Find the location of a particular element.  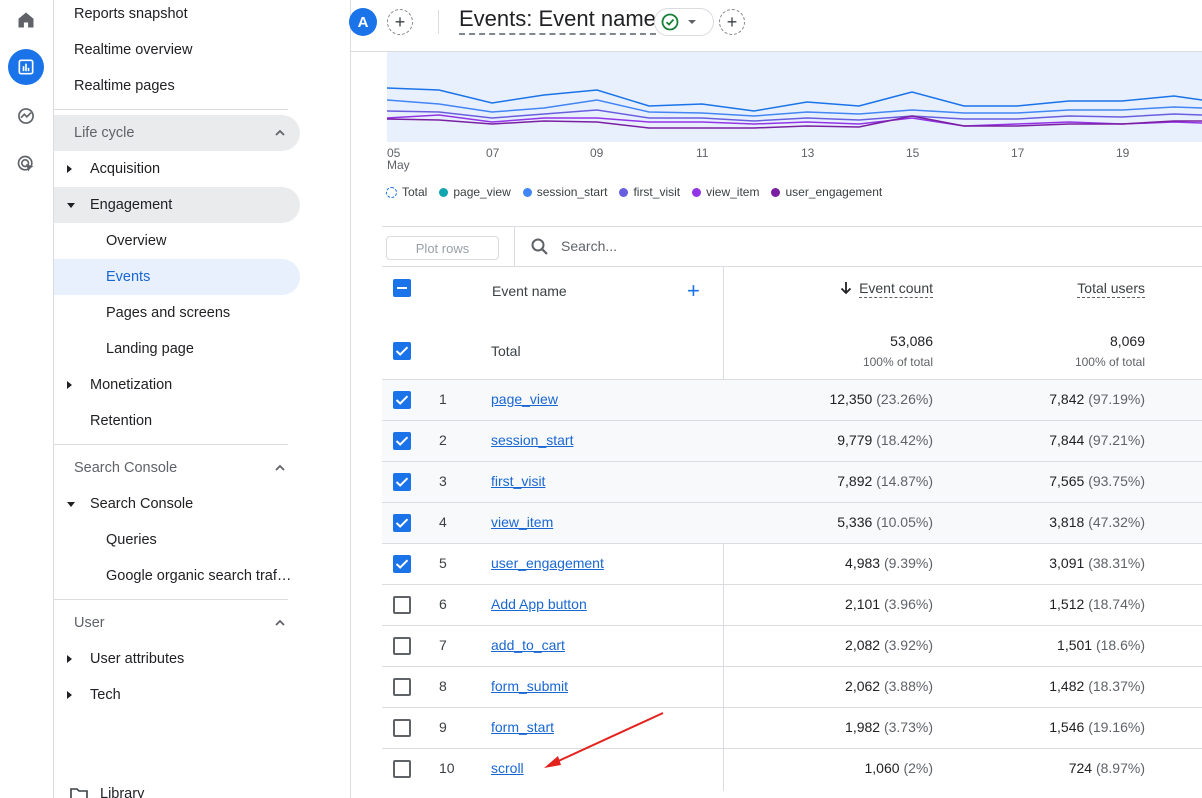

event-count-cell: 1,060 (2%) is located at coordinates (899, 768).